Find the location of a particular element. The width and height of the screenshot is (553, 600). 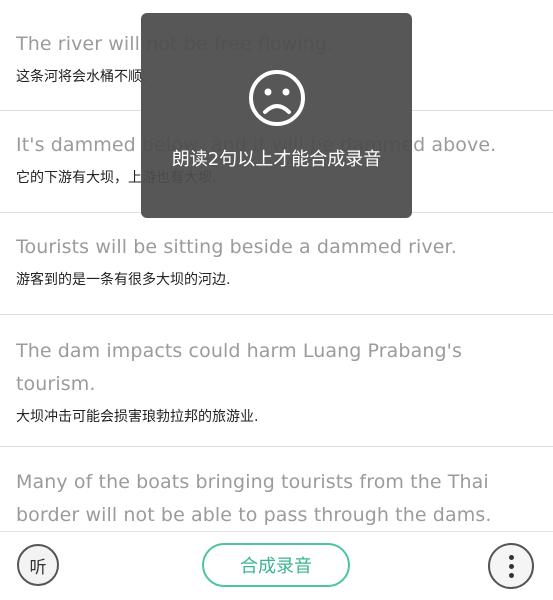

toast-text: 朗读2句以上才能合成录音 is located at coordinates (276, 159).